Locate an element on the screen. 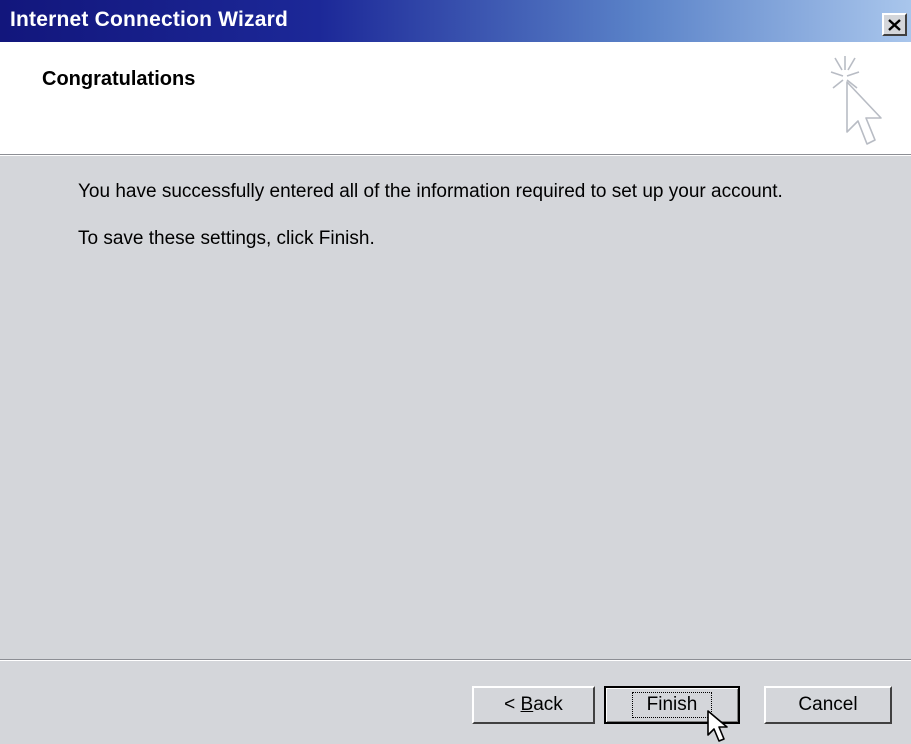 Image resolution: width=911 pixels, height=744 pixels. instruction-message: To save these settings, click Finish. is located at coordinates (226, 238).